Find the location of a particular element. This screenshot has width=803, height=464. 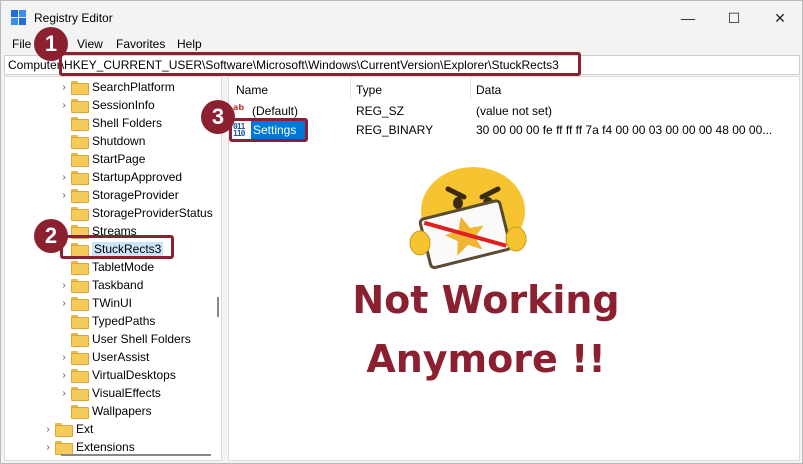

tree-item-label: StartupApproved is located at coordinates (137, 177).